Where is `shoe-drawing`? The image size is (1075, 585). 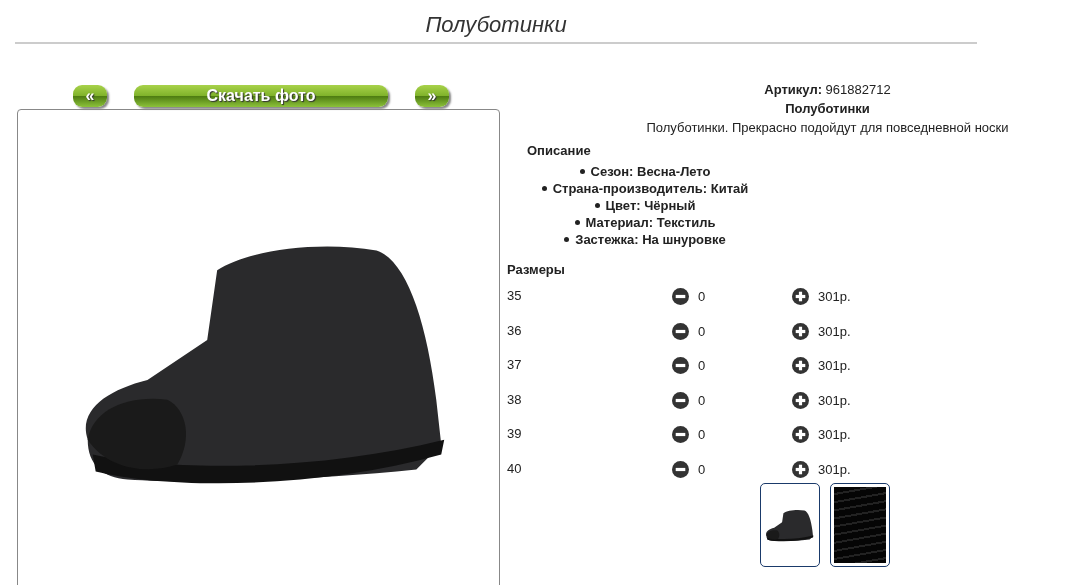 shoe-drawing is located at coordinates (790, 525).